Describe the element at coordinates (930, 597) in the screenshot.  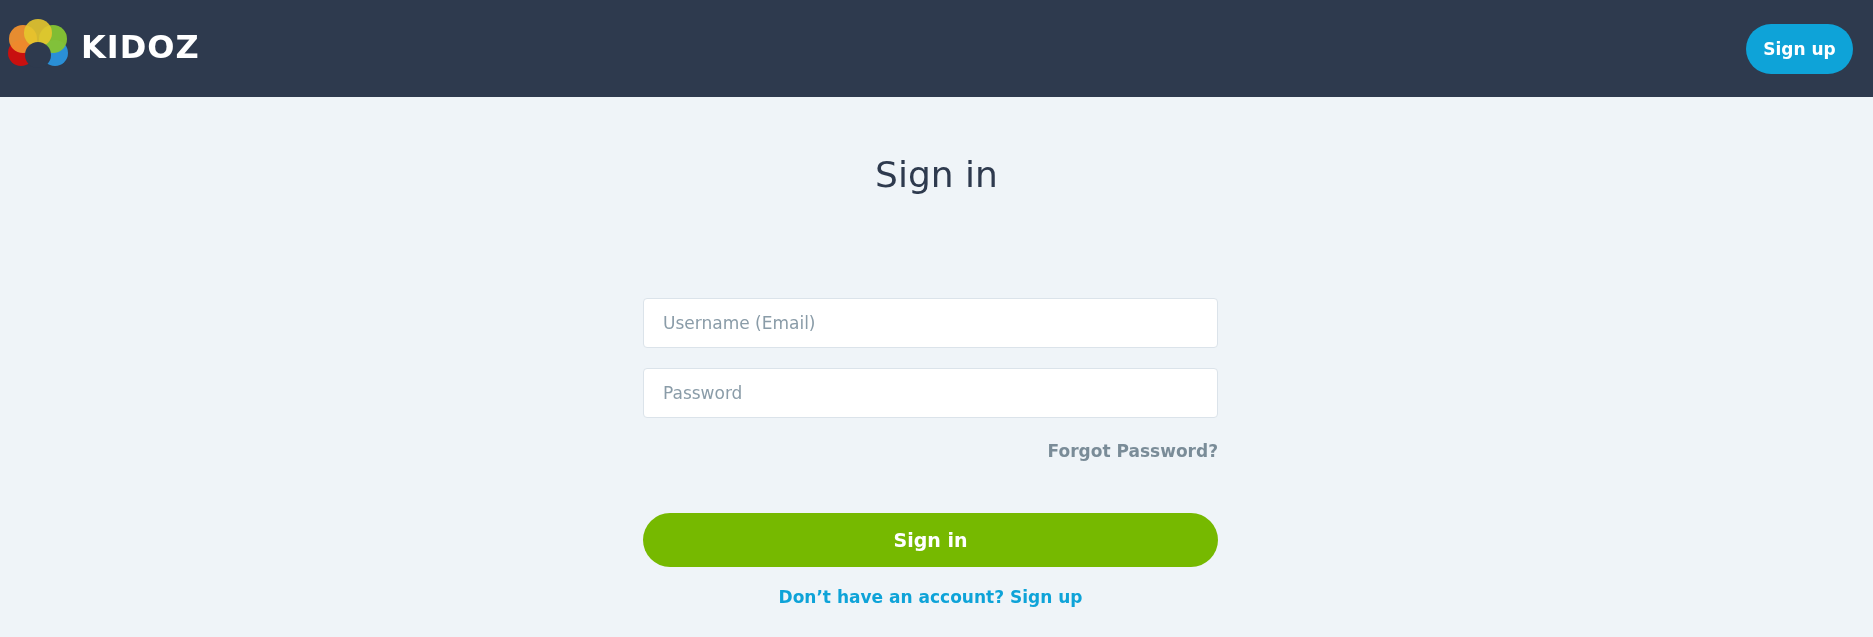
I see `sign-up-link: Don’t have an account? Sign up` at that location.